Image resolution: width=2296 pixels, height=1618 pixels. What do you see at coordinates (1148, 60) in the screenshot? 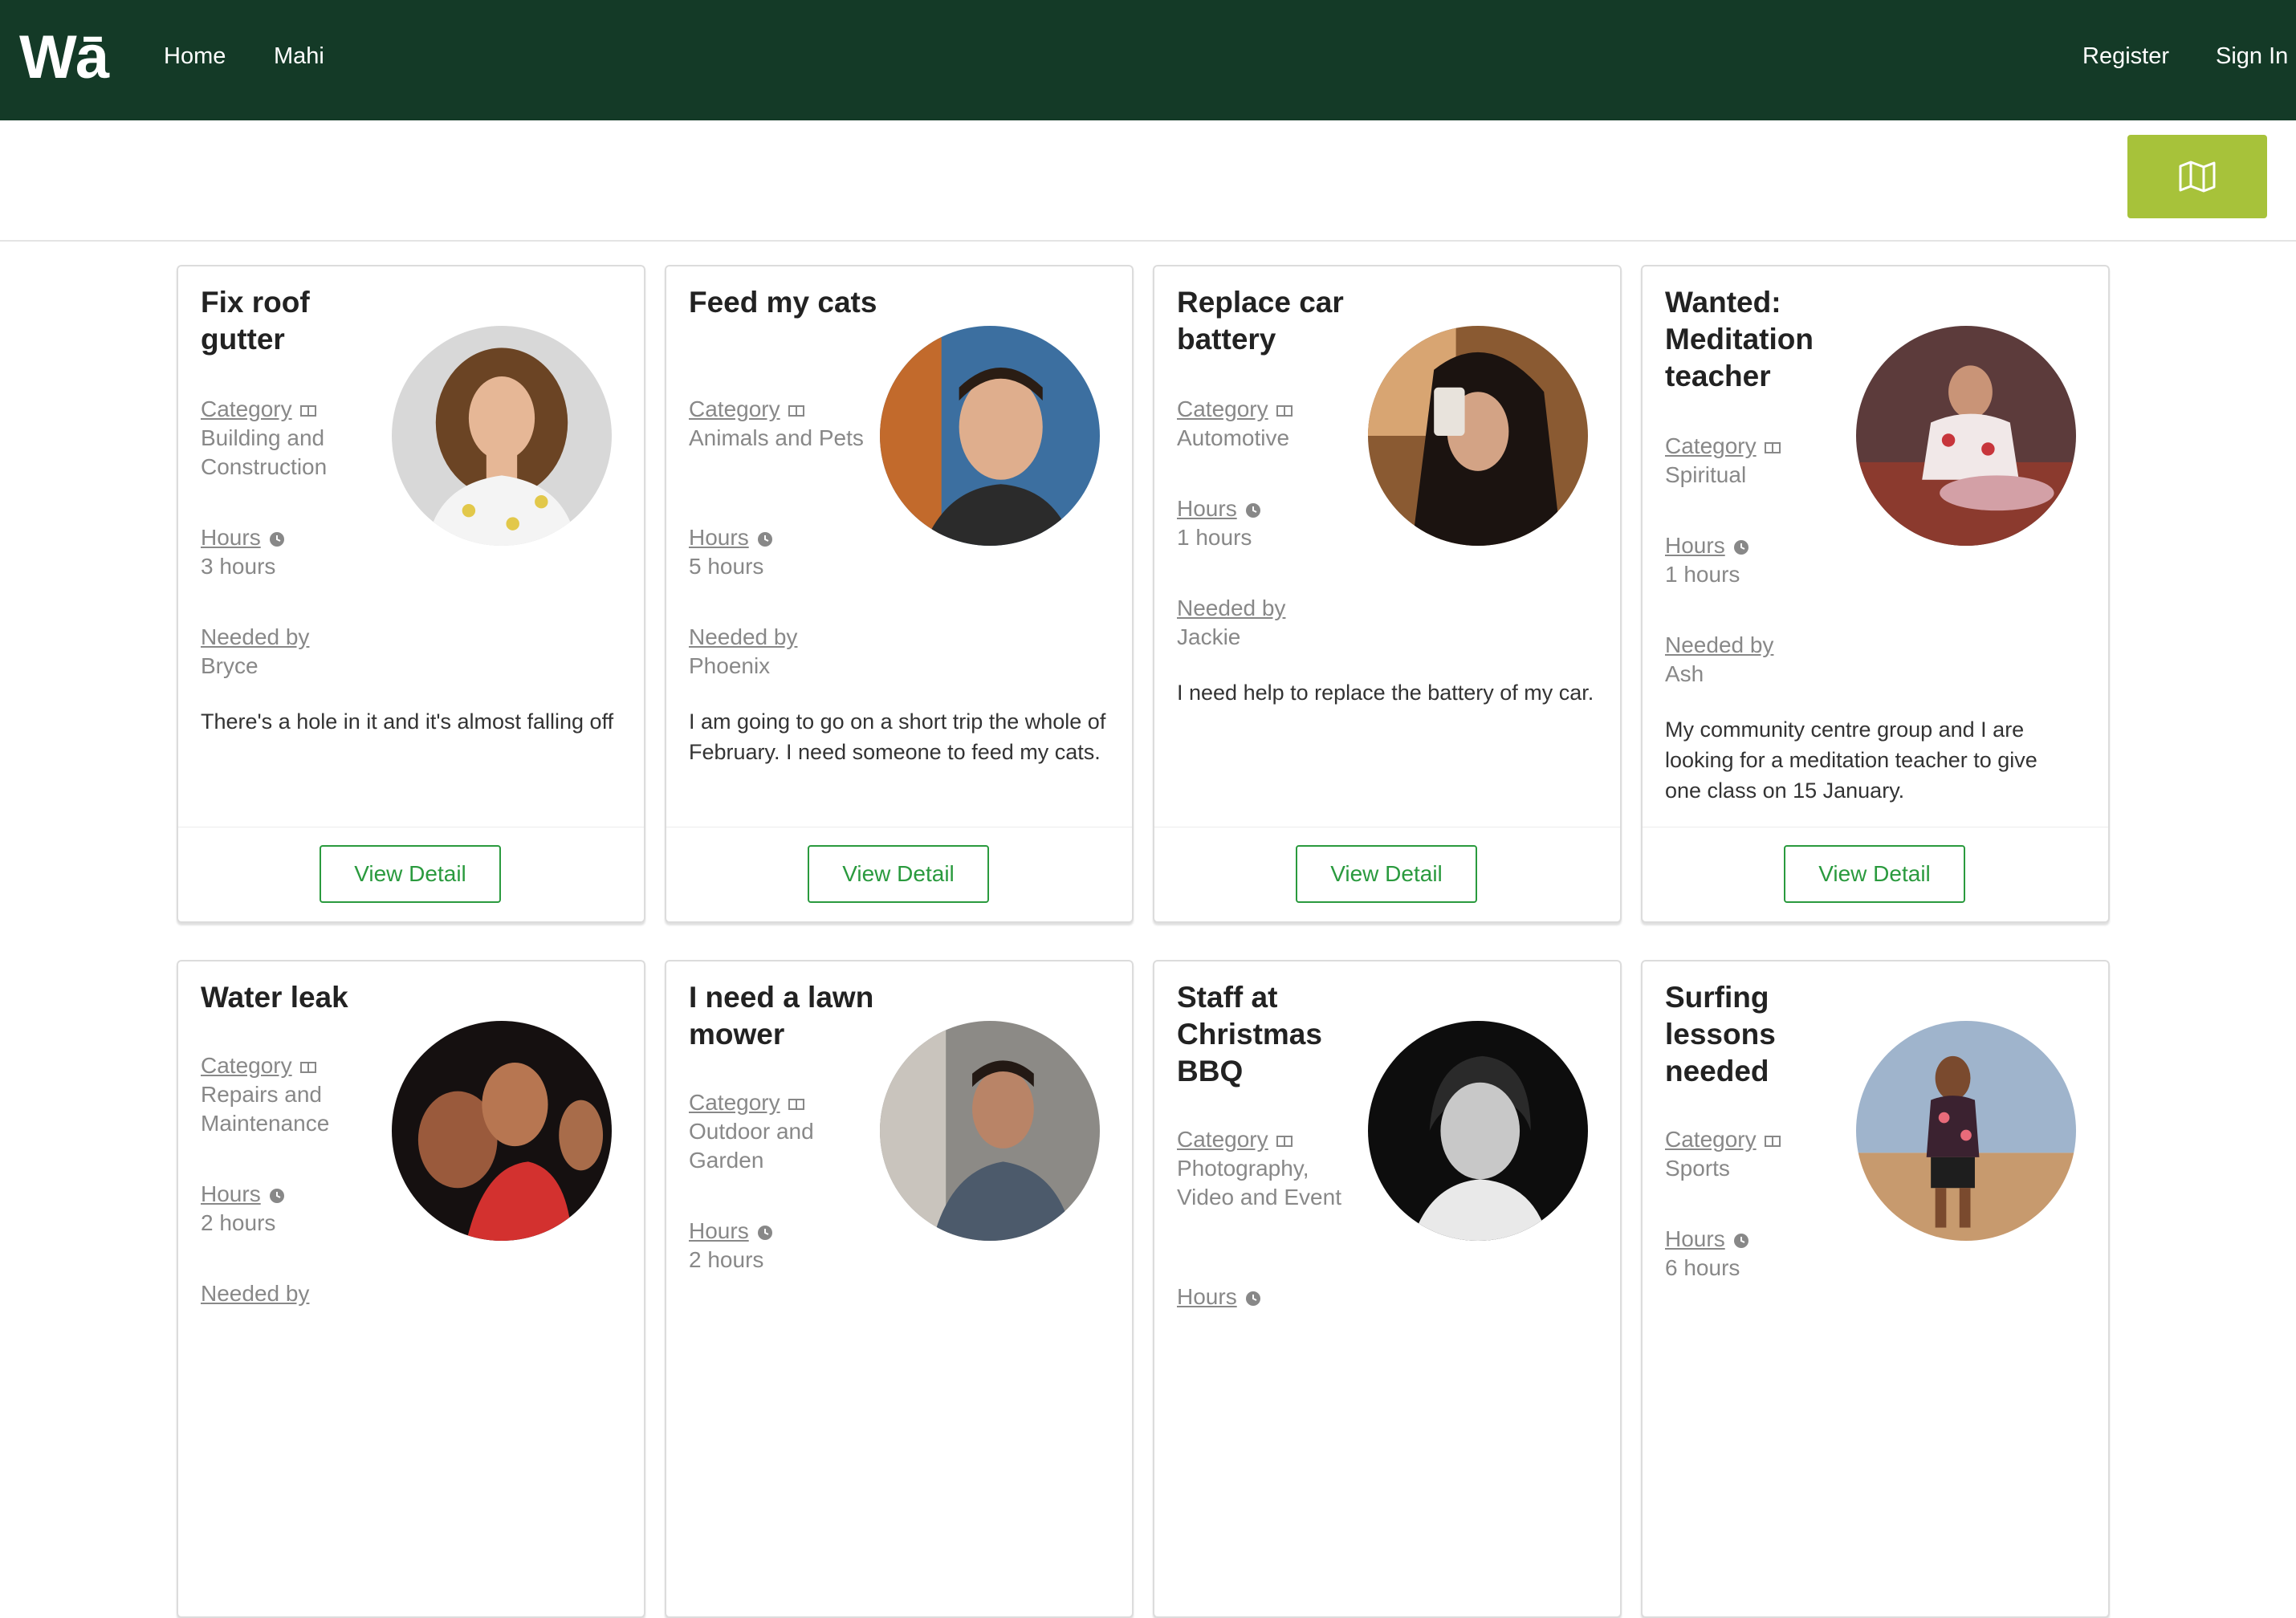
I see `top-navbar: Wā Home Mahi Register Sign In` at bounding box center [1148, 60].